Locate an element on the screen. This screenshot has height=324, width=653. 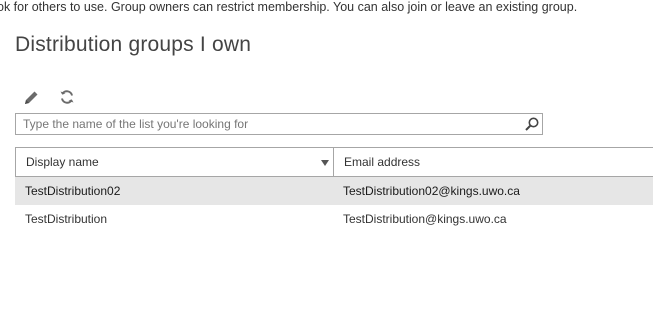
toolbar is located at coordinates (49, 97).